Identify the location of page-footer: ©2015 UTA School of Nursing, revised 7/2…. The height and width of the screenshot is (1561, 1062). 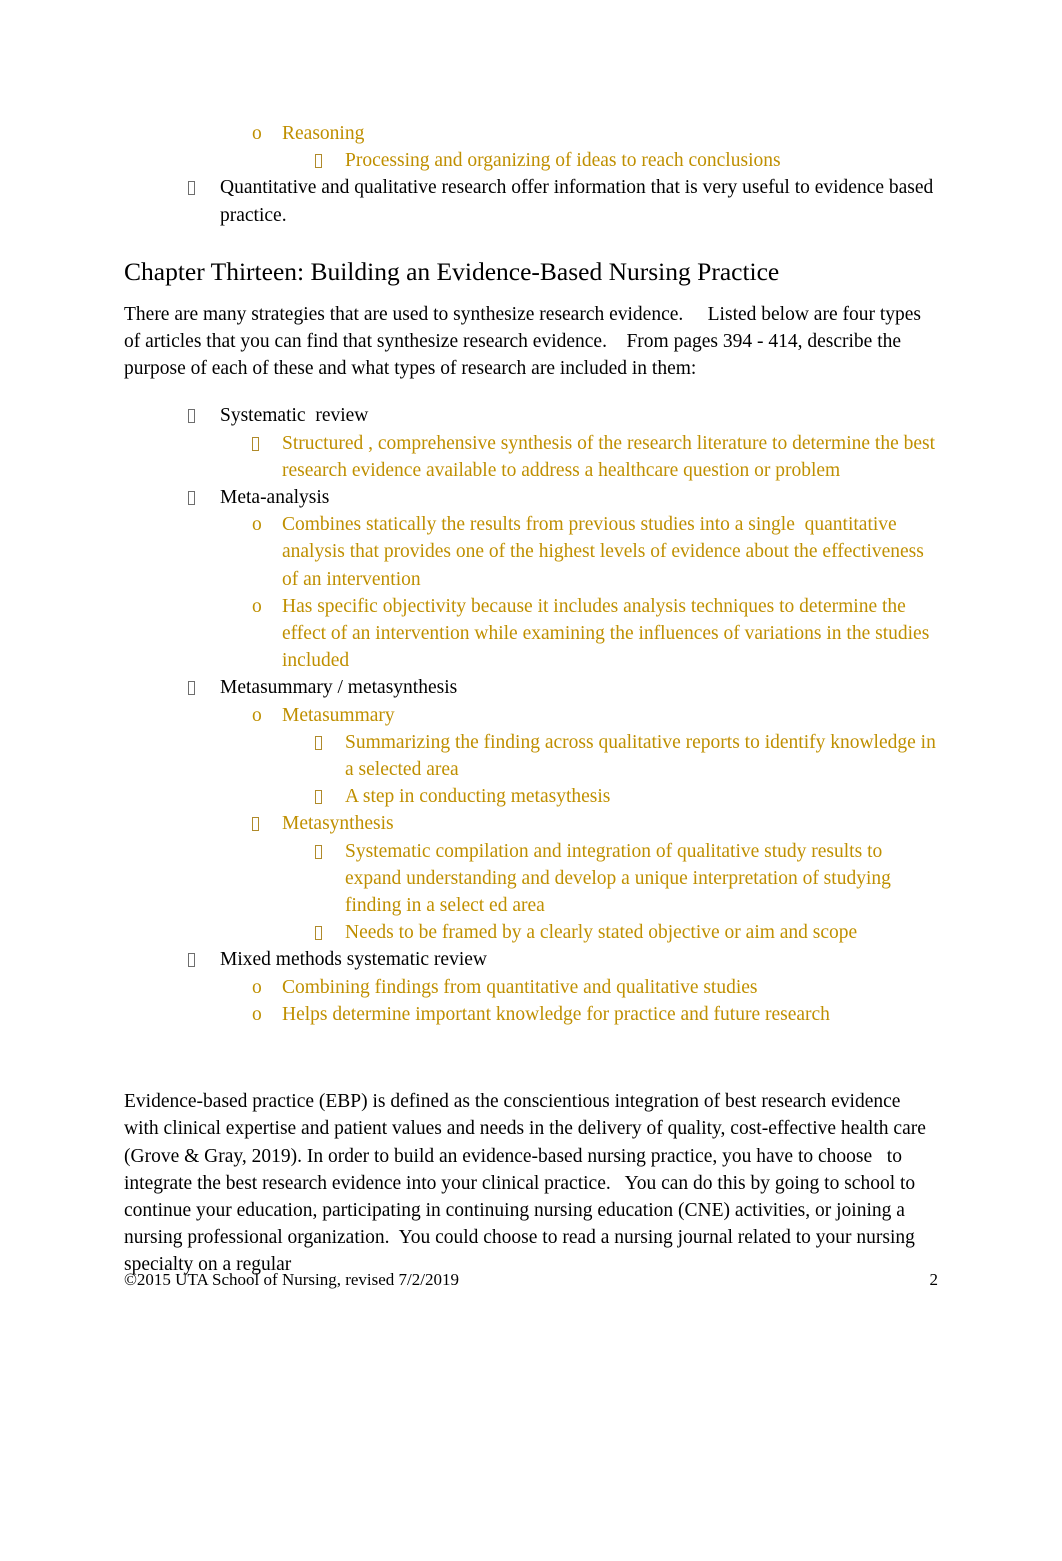
(531, 1279).